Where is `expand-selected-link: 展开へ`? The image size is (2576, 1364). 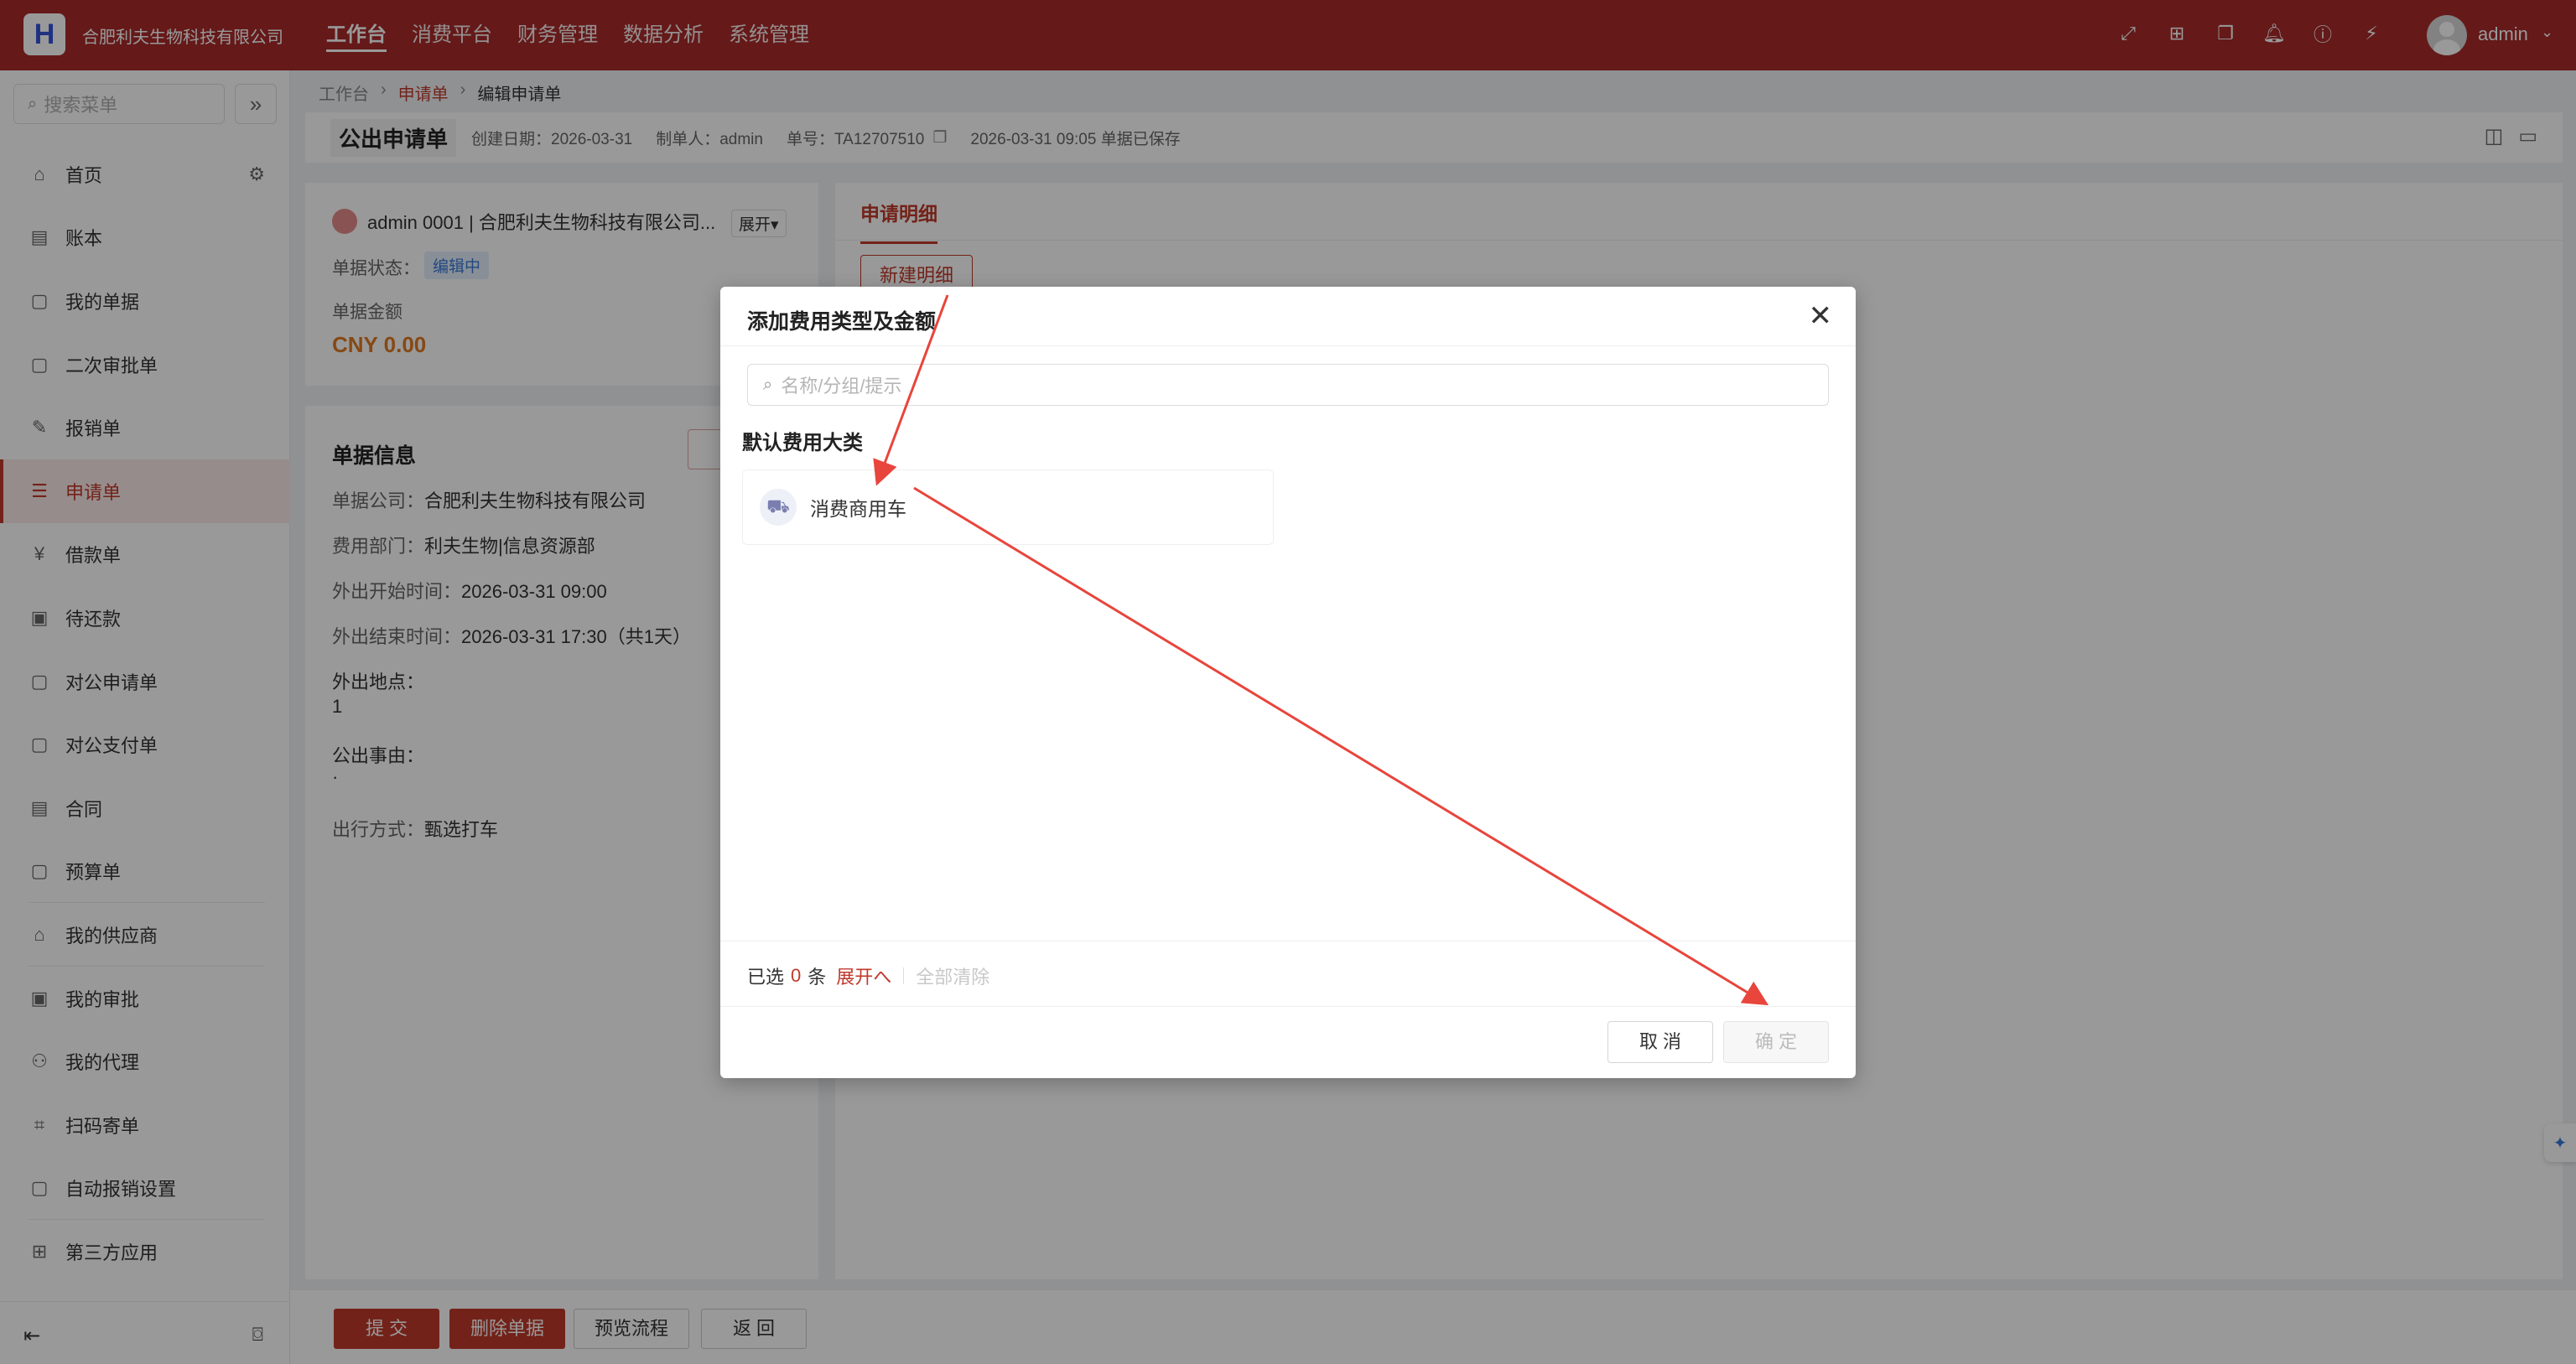
expand-selected-link: 展开へ is located at coordinates (863, 975).